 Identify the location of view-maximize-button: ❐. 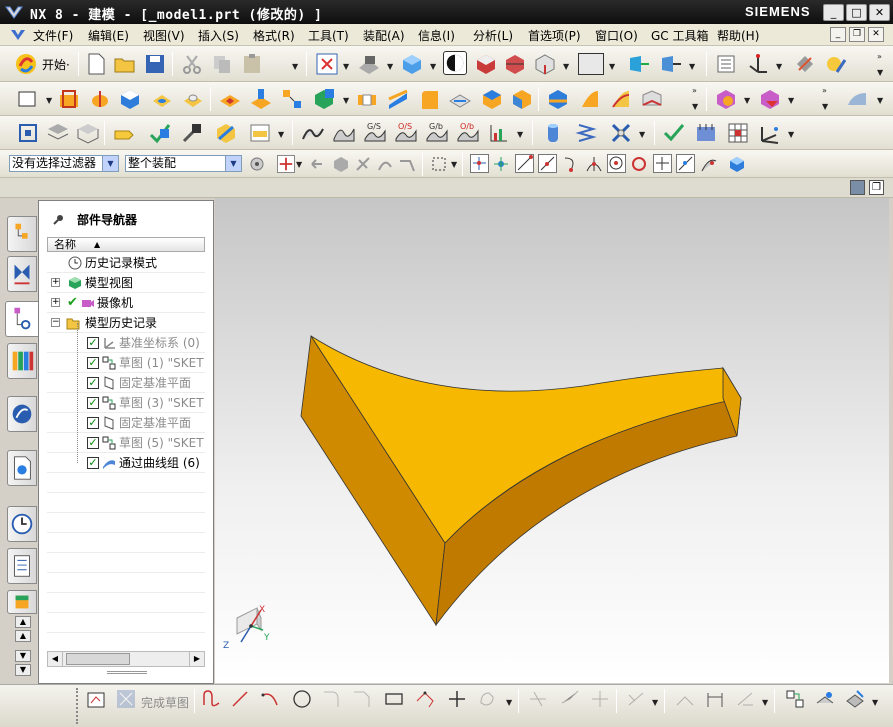
(876, 187).